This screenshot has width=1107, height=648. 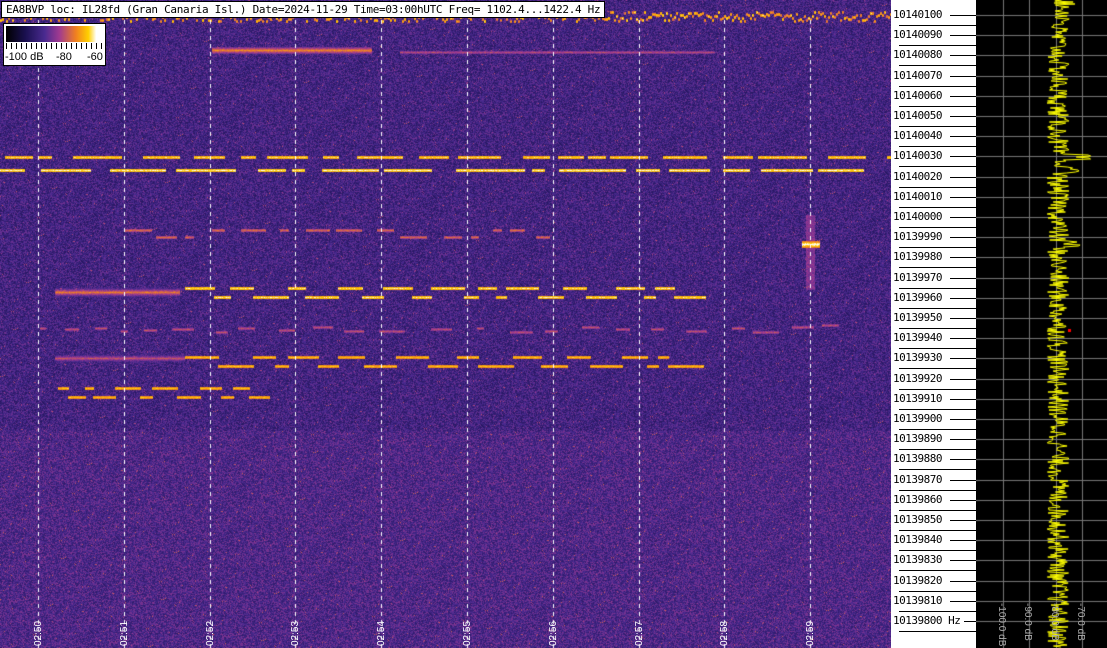 I want to click on time-tick-label: 02:50, so click(x=38, y=633).